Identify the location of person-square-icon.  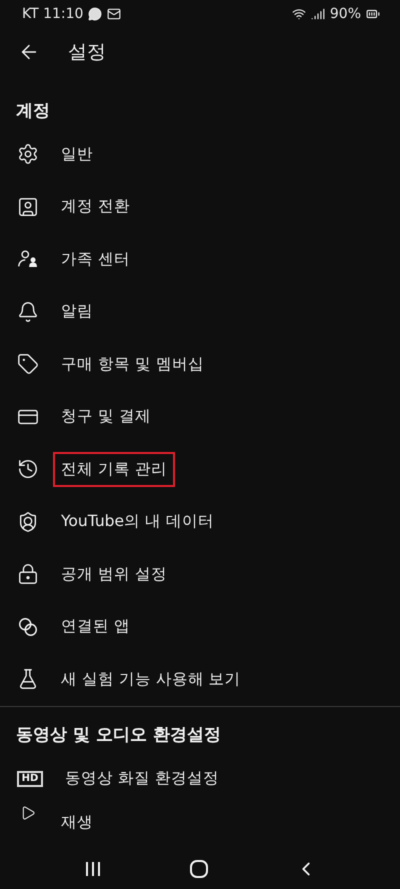
(28, 207).